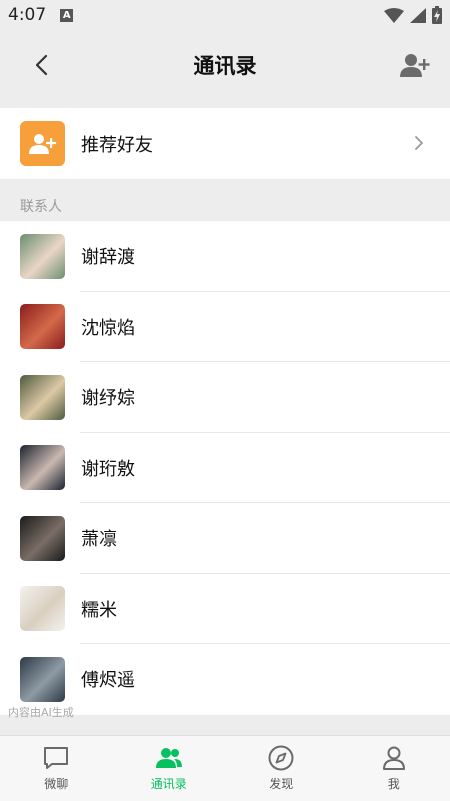  I want to click on header: 通讯录, so click(225, 65).